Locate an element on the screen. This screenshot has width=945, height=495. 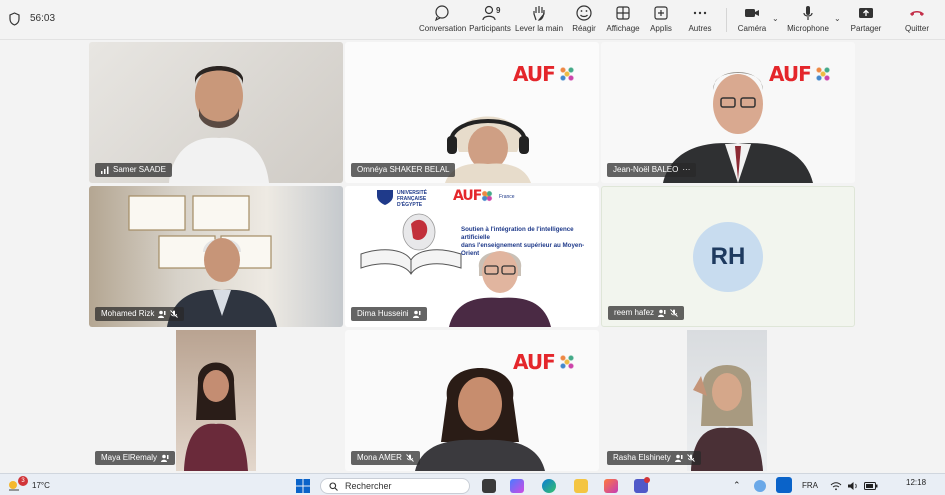
taskbar-search-box: Rechercher is located at coordinates (395, 486).